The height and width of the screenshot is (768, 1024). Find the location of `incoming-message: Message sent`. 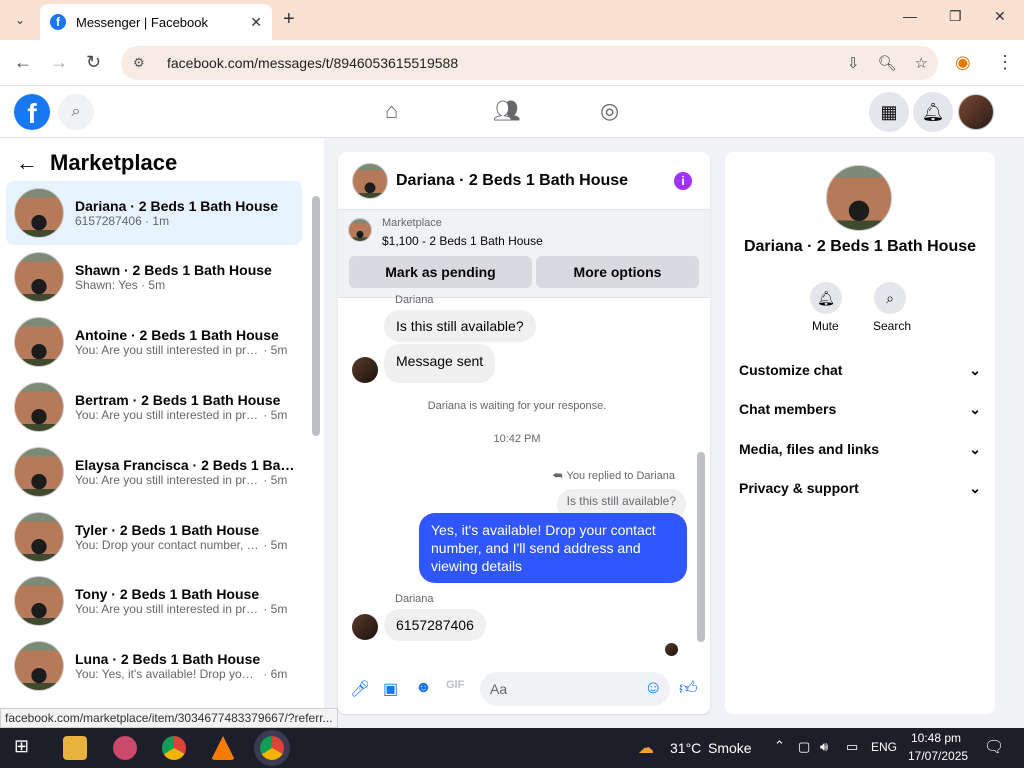

incoming-message: Message sent is located at coordinates (440, 363).